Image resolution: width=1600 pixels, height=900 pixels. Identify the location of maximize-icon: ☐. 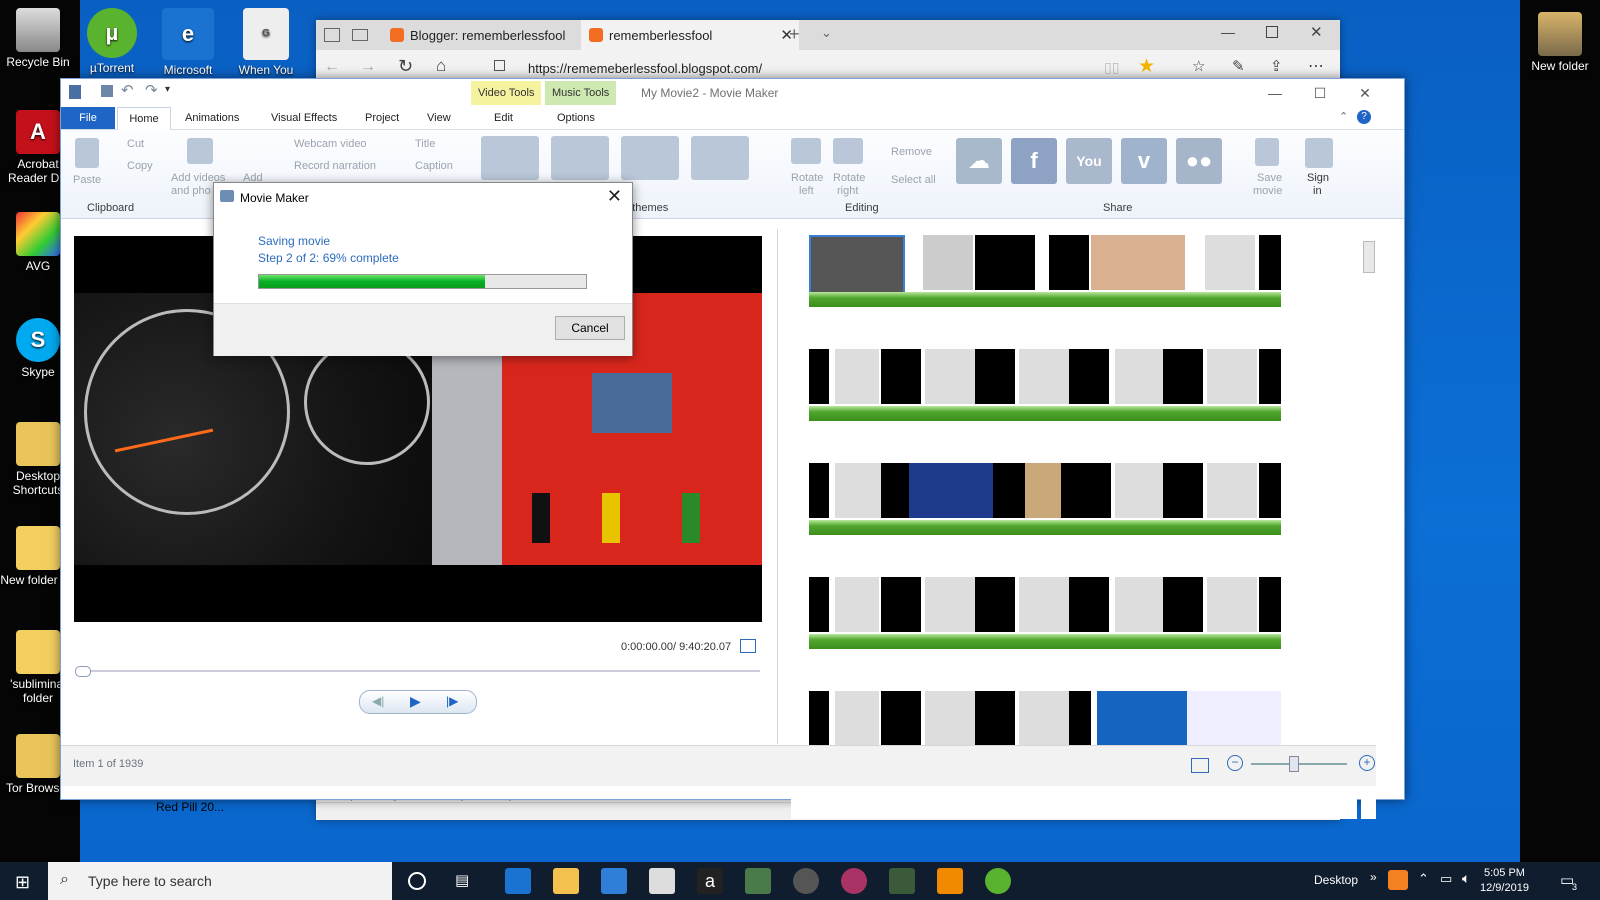
(1320, 93).